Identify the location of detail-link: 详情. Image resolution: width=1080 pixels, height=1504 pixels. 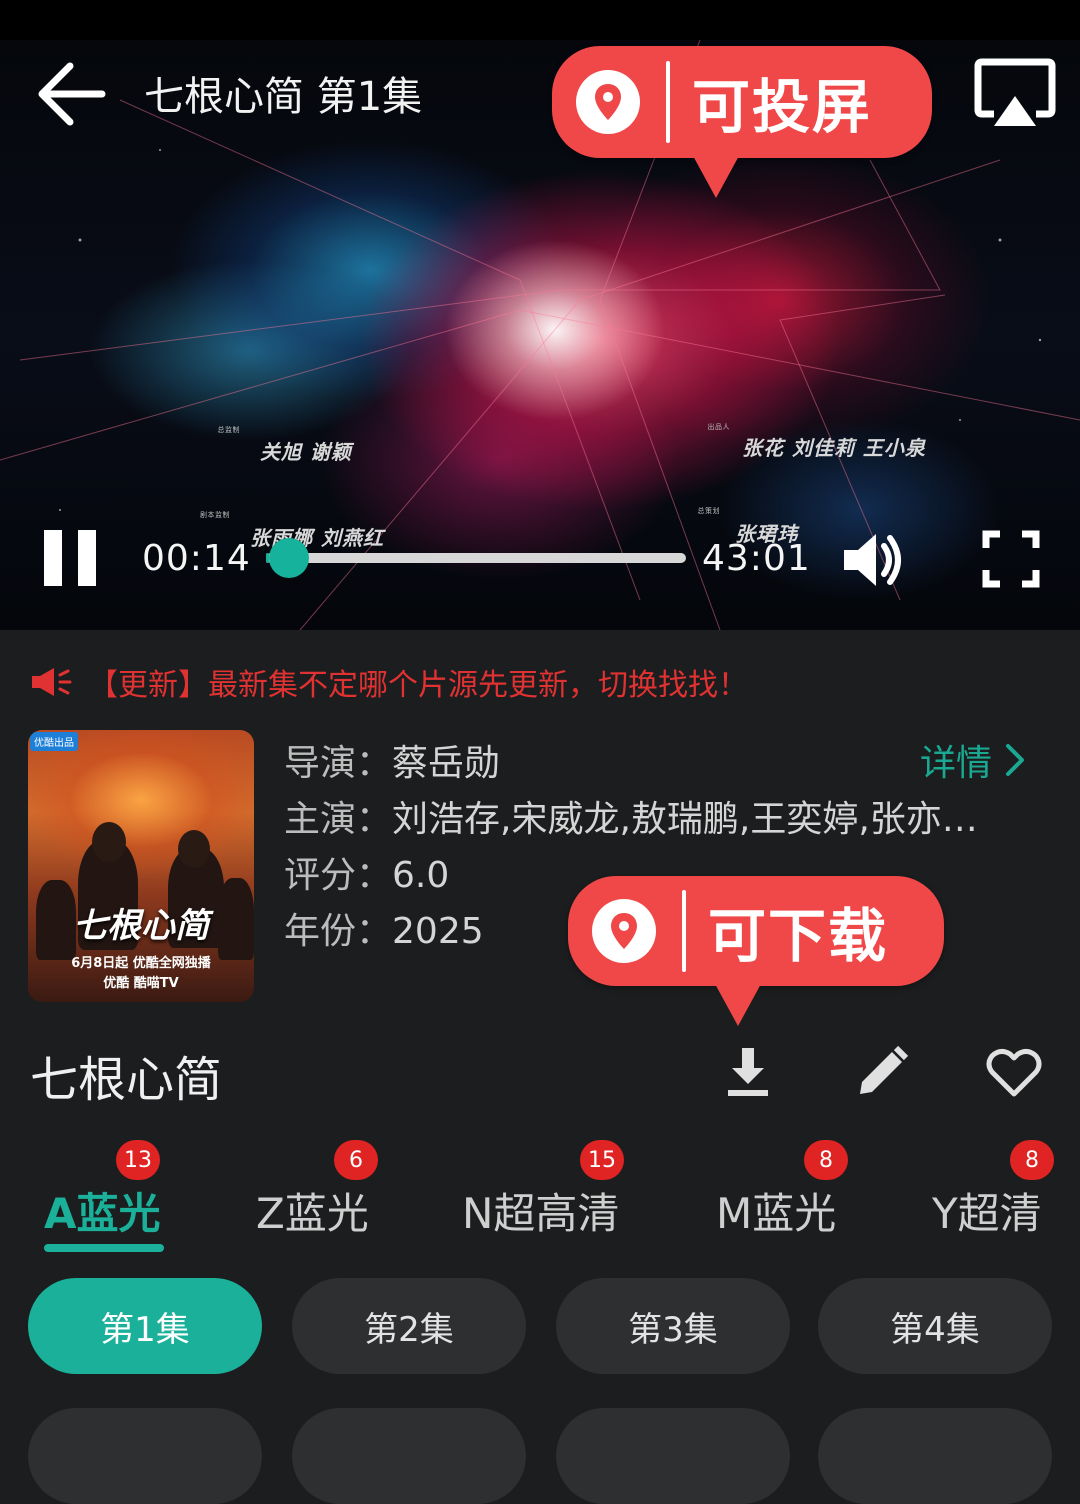
(973, 760).